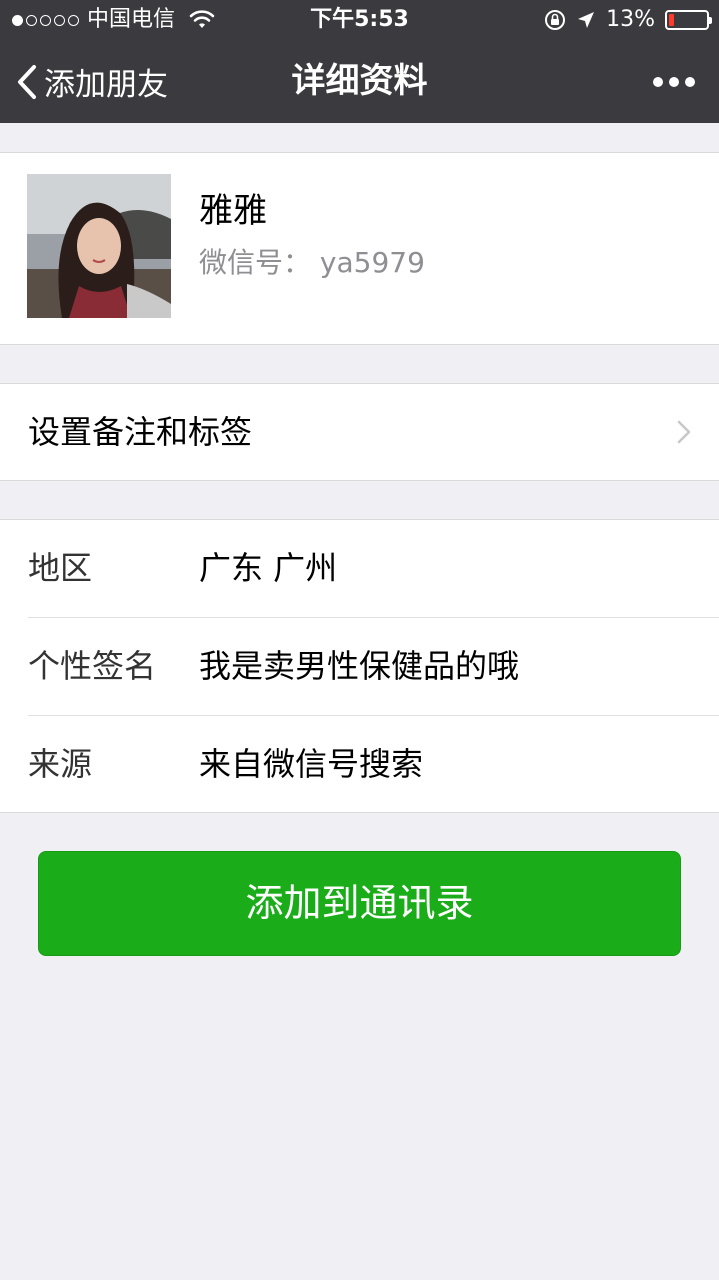 The image size is (719, 1280). Describe the element at coordinates (92, 666) in the screenshot. I see `signature-label: 个性签名` at that location.